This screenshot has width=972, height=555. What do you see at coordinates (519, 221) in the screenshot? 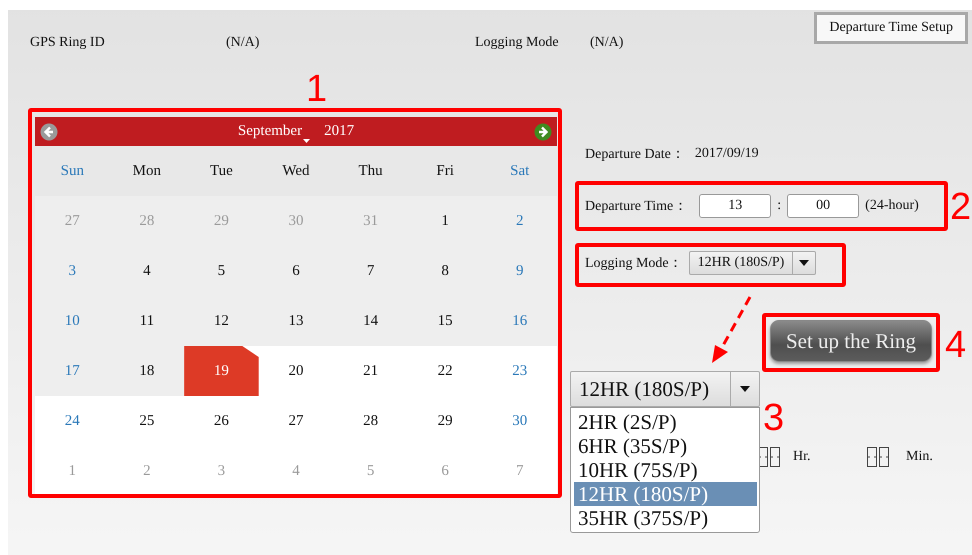
I see `day-cell: 2` at bounding box center [519, 221].